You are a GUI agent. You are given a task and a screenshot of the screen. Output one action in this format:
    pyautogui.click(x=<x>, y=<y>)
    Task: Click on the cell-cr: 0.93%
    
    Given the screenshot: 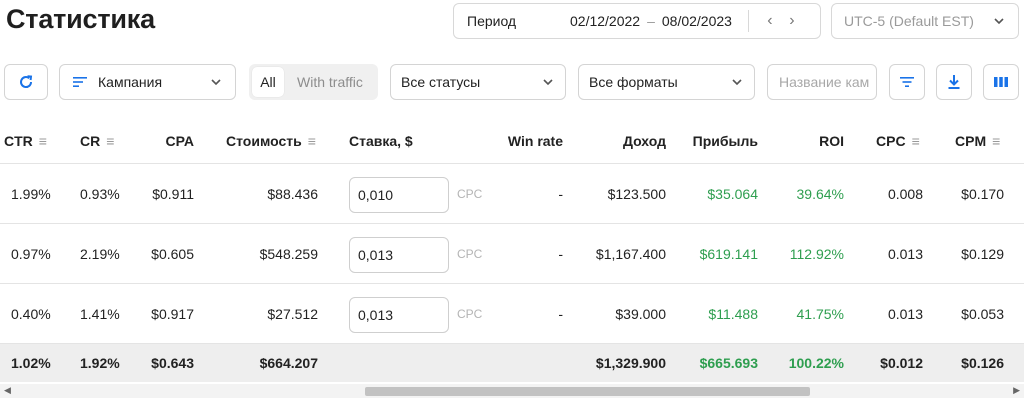 What is the action you would take?
    pyautogui.click(x=100, y=193)
    